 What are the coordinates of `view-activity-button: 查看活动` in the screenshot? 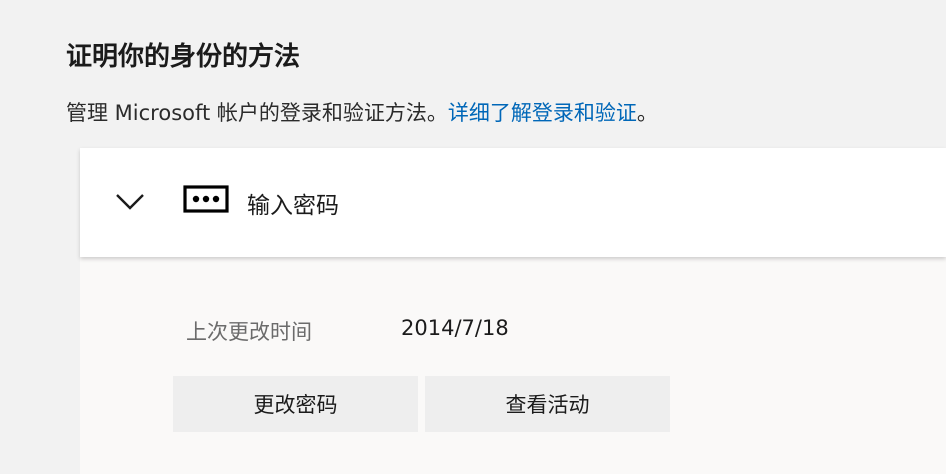 It's located at (547, 404).